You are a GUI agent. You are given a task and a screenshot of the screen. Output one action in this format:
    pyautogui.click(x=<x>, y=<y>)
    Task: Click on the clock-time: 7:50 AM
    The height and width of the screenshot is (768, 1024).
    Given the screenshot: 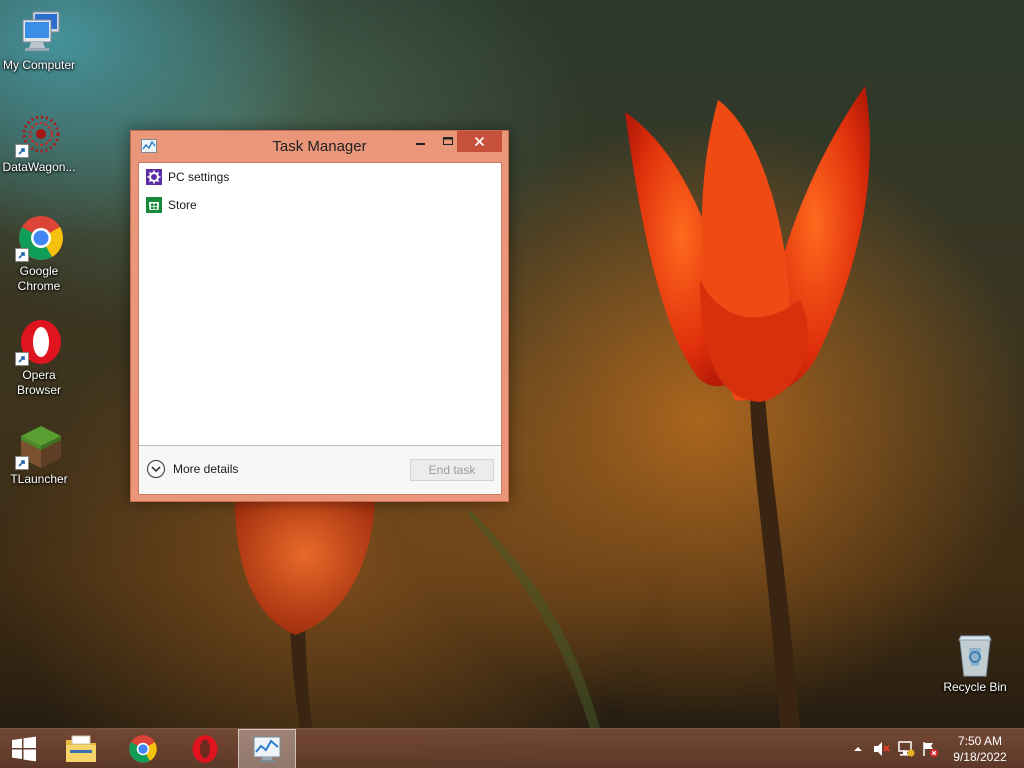 What is the action you would take?
    pyautogui.click(x=980, y=741)
    